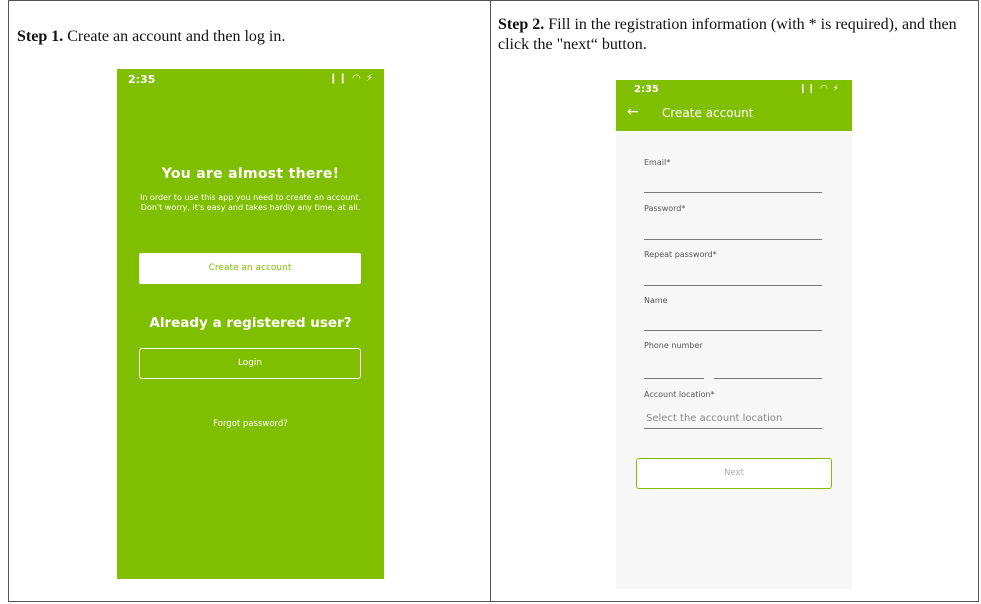 The image size is (981, 604). What do you see at coordinates (174, 36) in the screenshot?
I see `step1-text: Create an account and then log in.` at bounding box center [174, 36].